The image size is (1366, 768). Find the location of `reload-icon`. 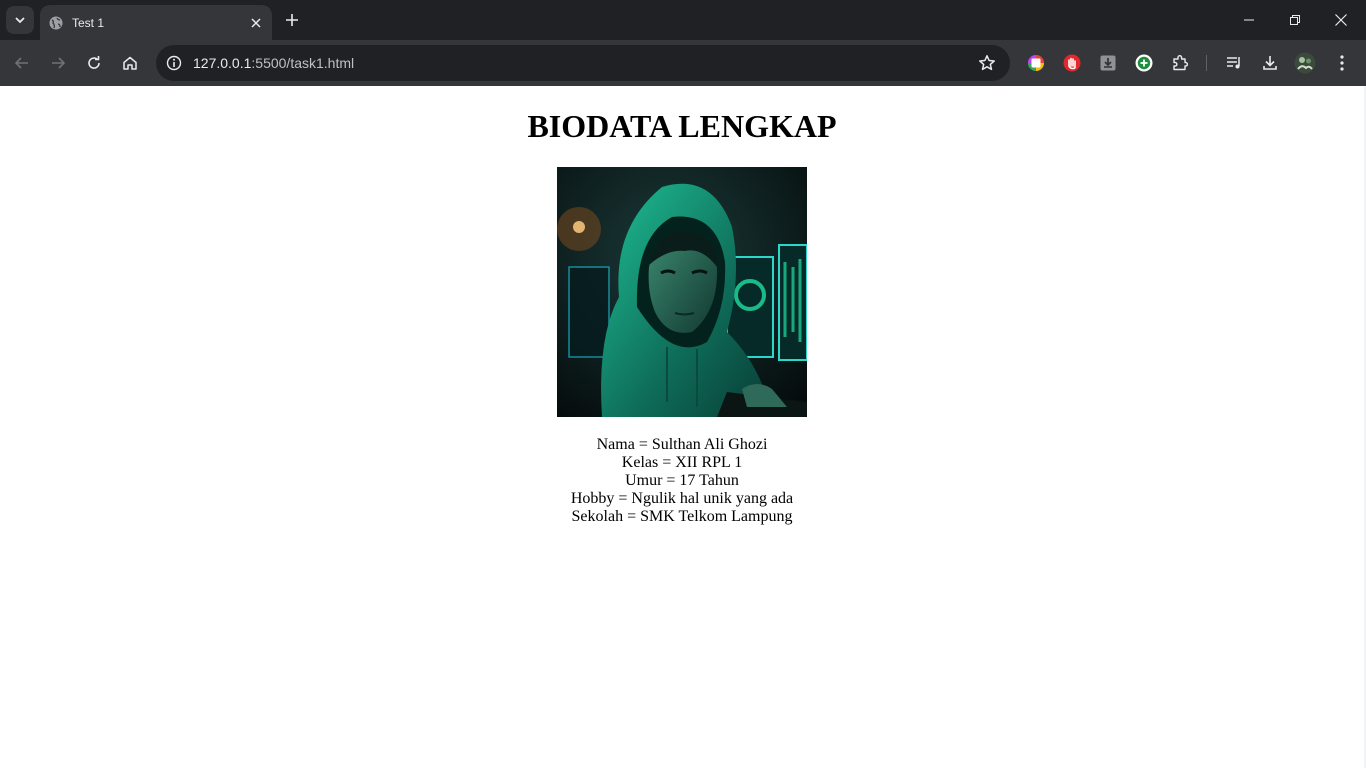

reload-icon is located at coordinates (94, 62).